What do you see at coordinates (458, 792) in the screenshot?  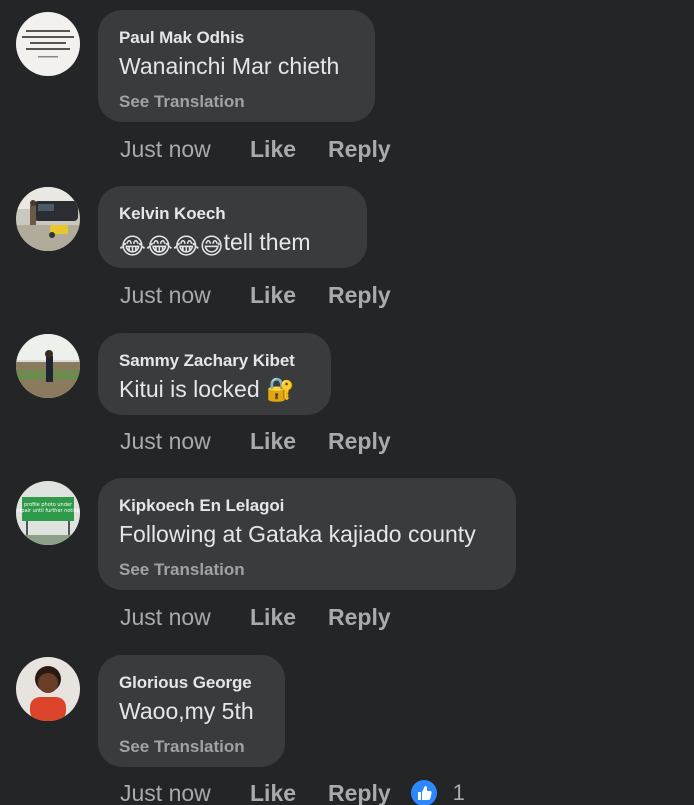 I see `reaction-count: 1` at bounding box center [458, 792].